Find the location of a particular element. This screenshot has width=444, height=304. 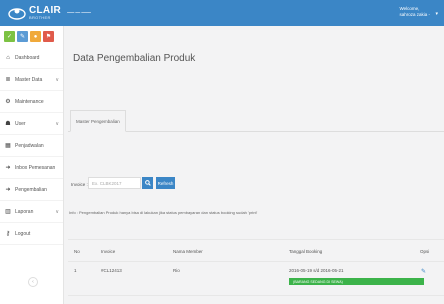

brand-tagline: ━━━ ━━ ━━━━ is located at coordinates (79, 12).